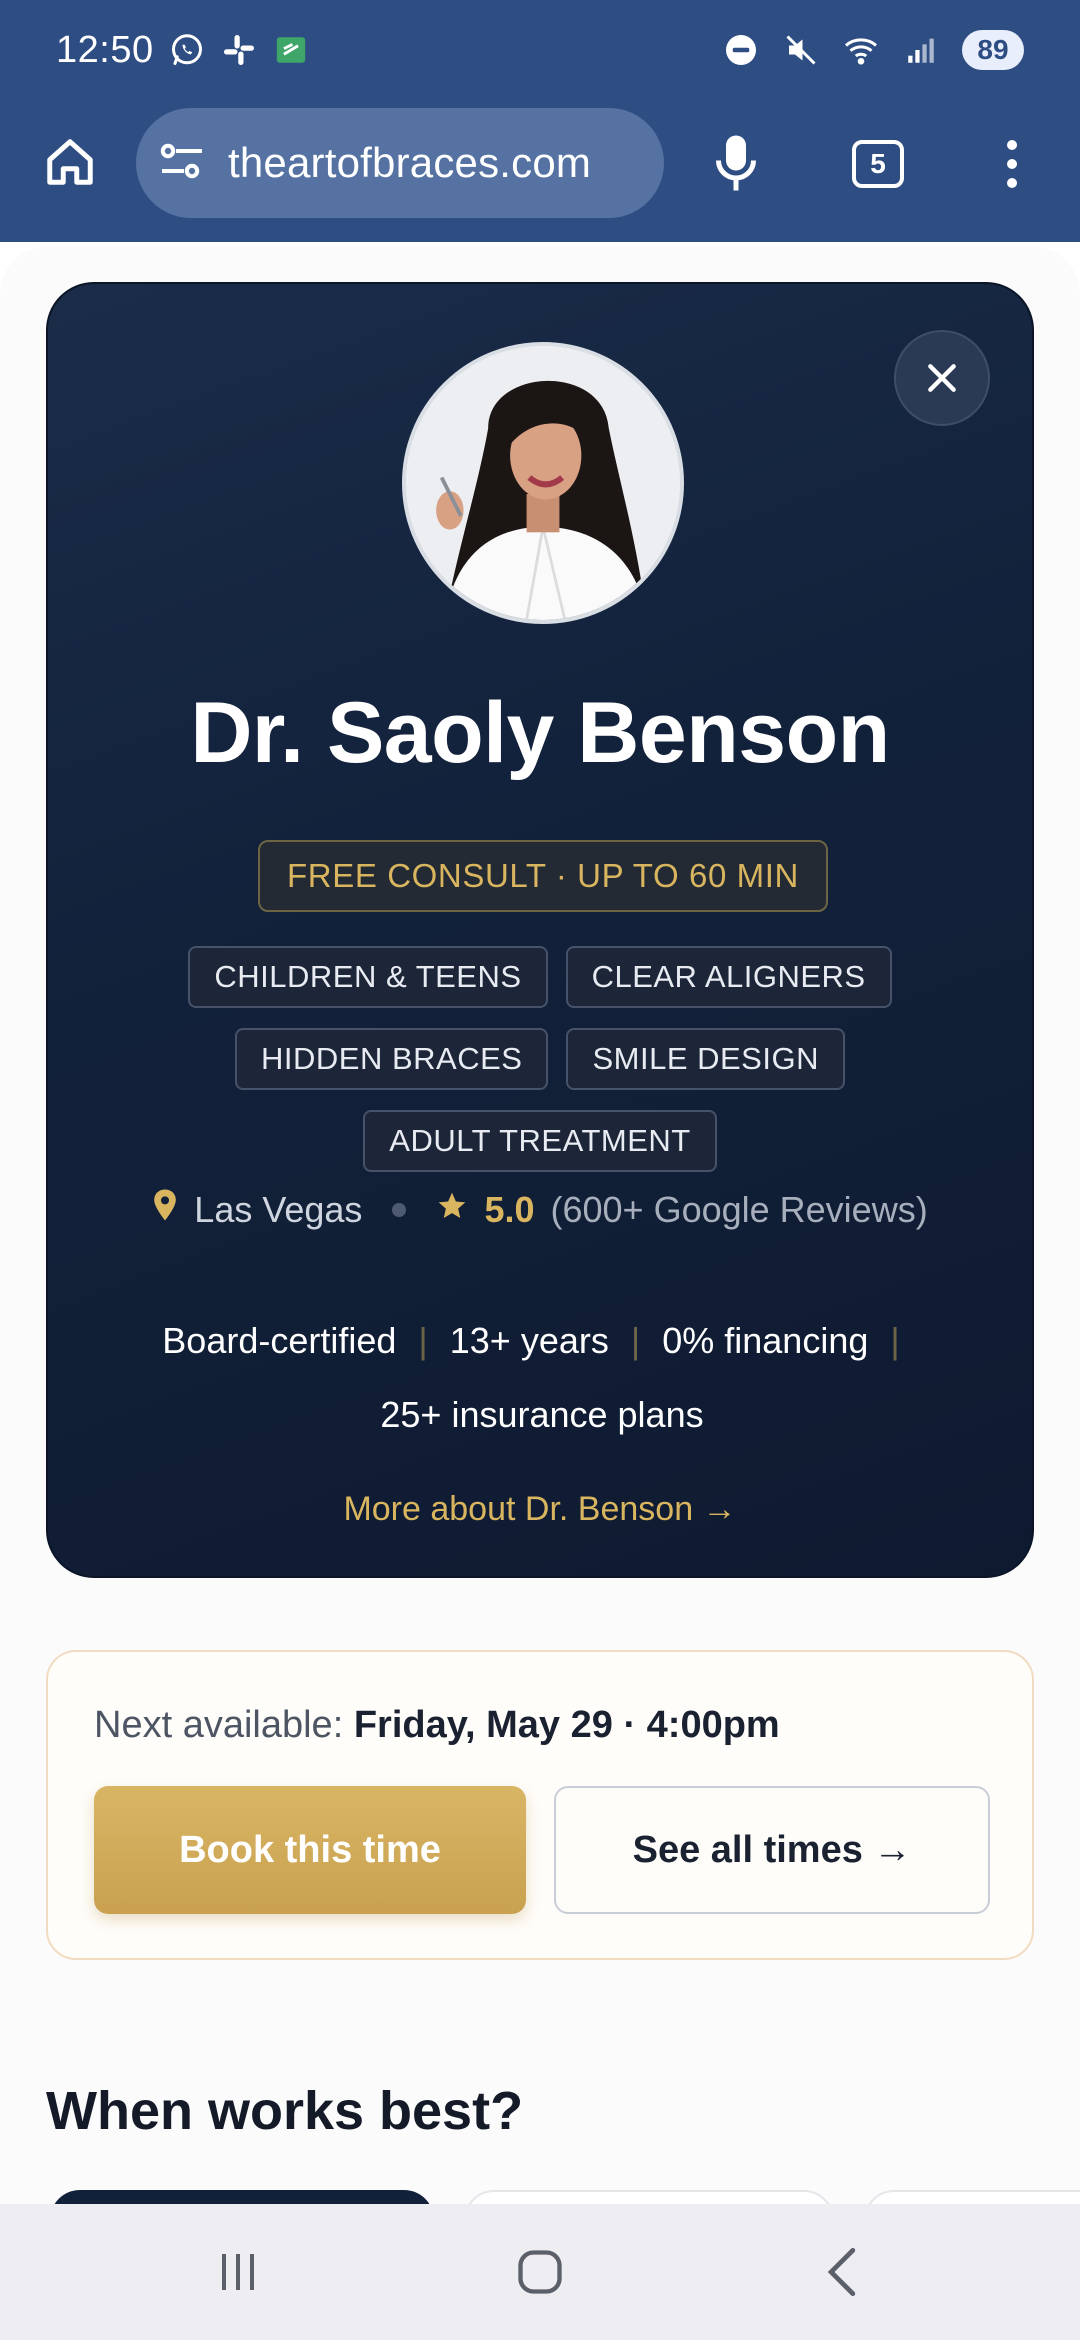  What do you see at coordinates (542, 1414) in the screenshot?
I see `credential-item: 25+ insurance plans` at bounding box center [542, 1414].